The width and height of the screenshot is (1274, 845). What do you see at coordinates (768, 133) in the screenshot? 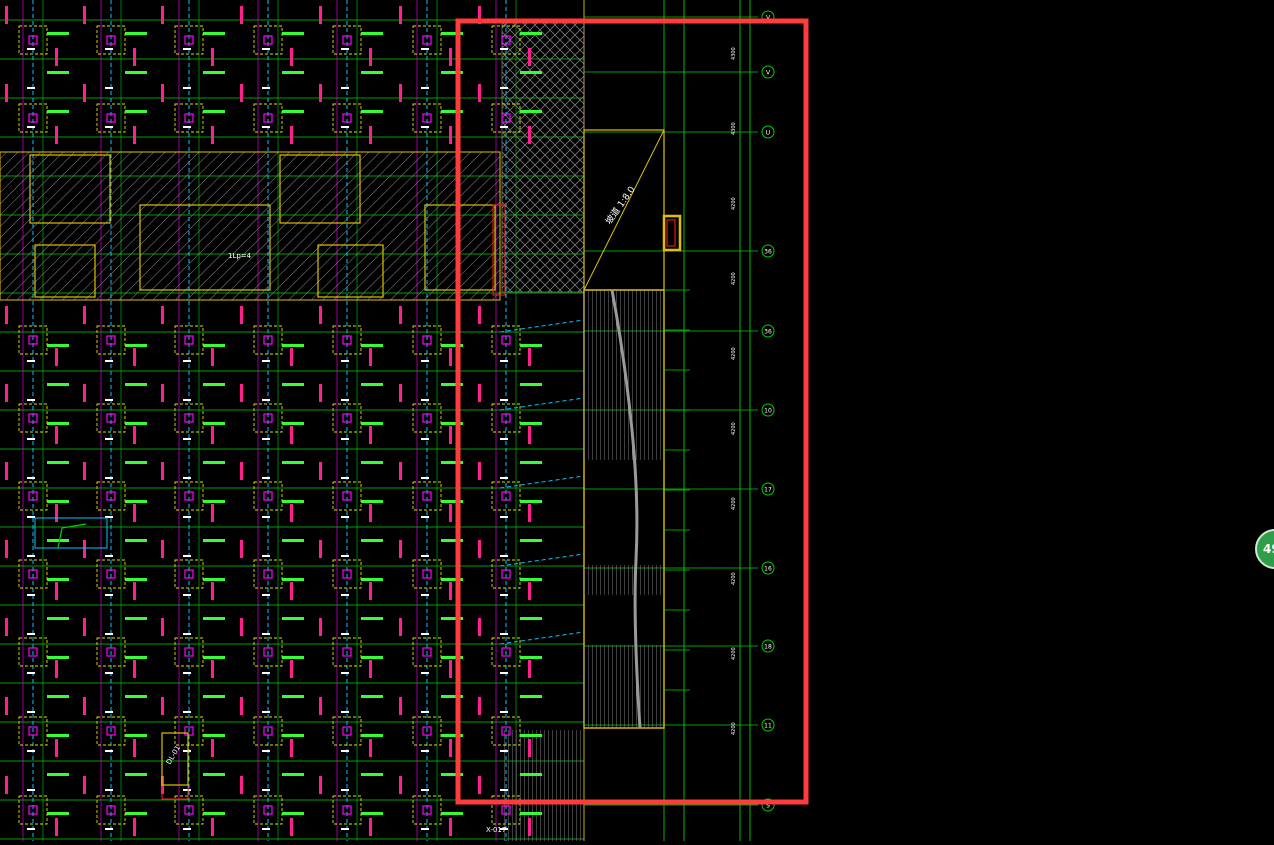
I see `axis-bubble-label: U` at bounding box center [768, 133].